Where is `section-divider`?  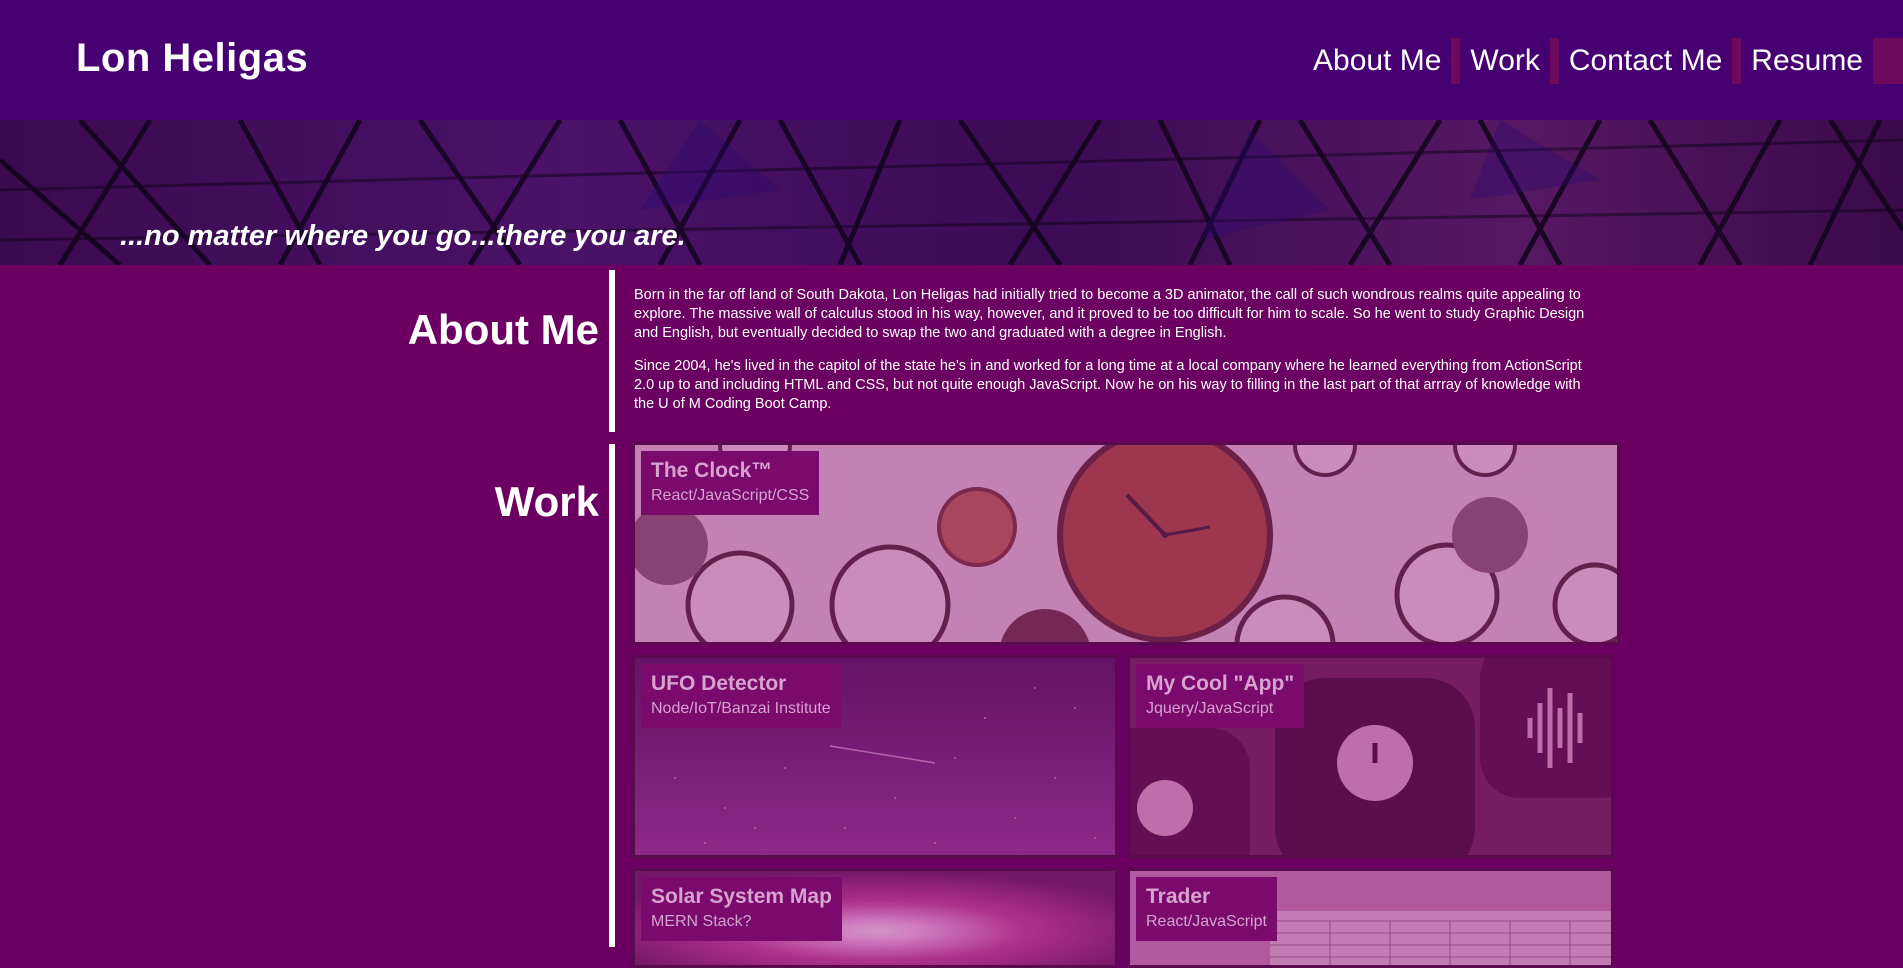
section-divider is located at coordinates (612, 608).